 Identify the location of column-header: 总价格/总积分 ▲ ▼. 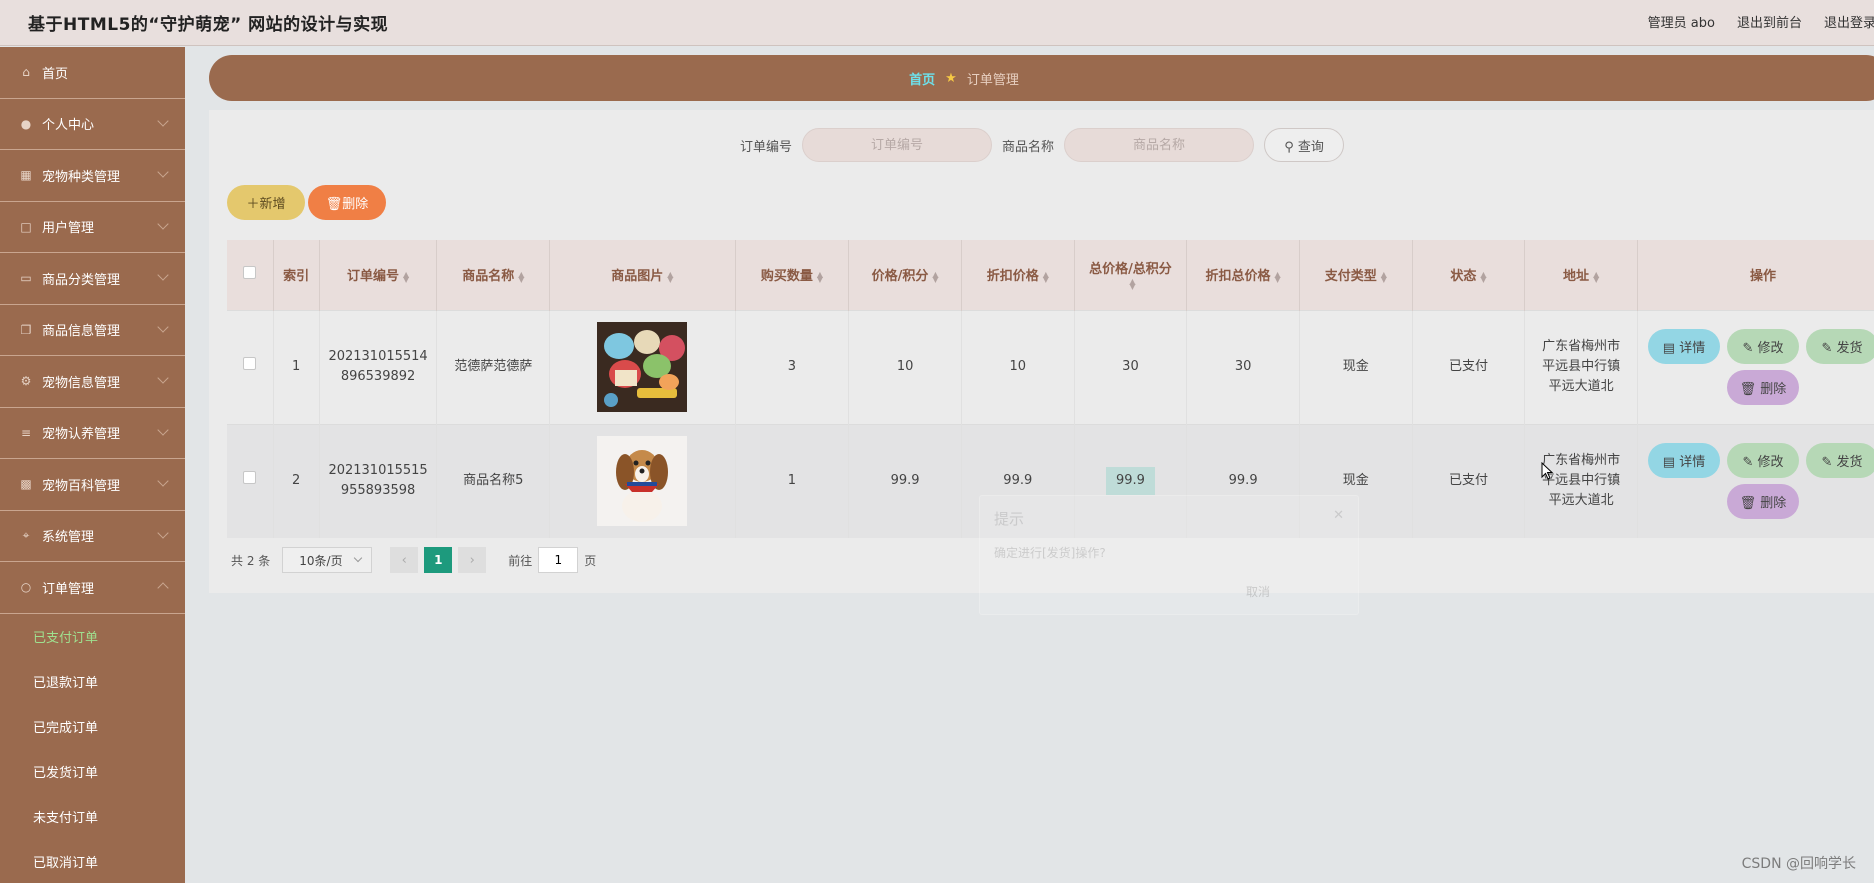
(1131, 275).